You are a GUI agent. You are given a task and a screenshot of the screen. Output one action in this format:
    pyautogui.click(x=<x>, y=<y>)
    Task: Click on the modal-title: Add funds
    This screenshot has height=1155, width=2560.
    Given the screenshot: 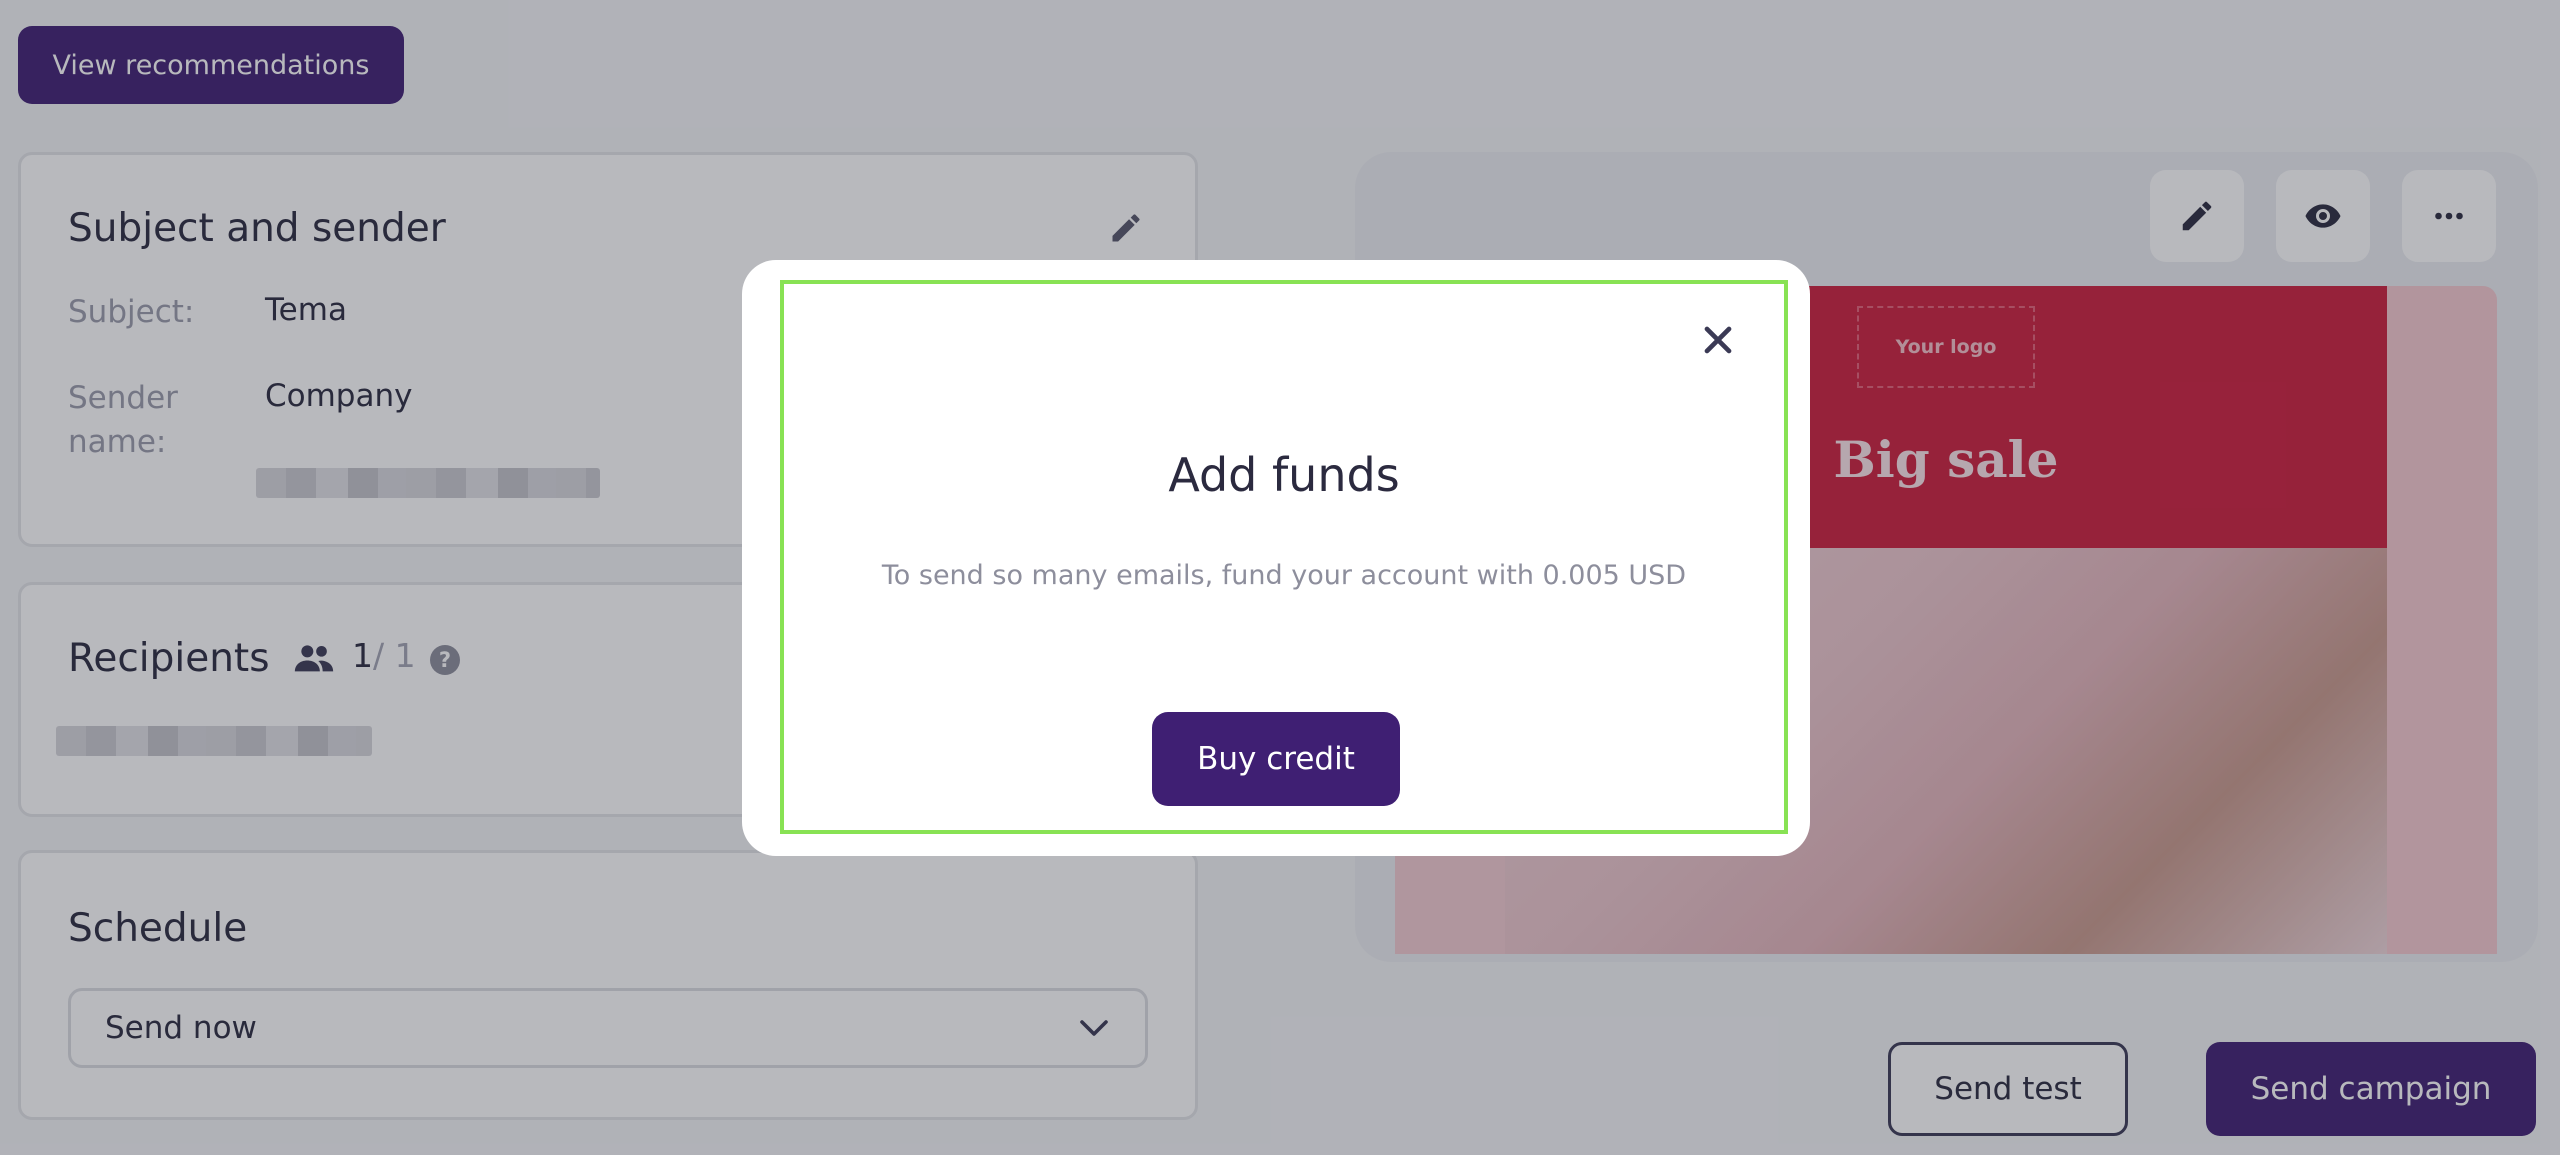 What is the action you would take?
    pyautogui.click(x=1284, y=475)
    